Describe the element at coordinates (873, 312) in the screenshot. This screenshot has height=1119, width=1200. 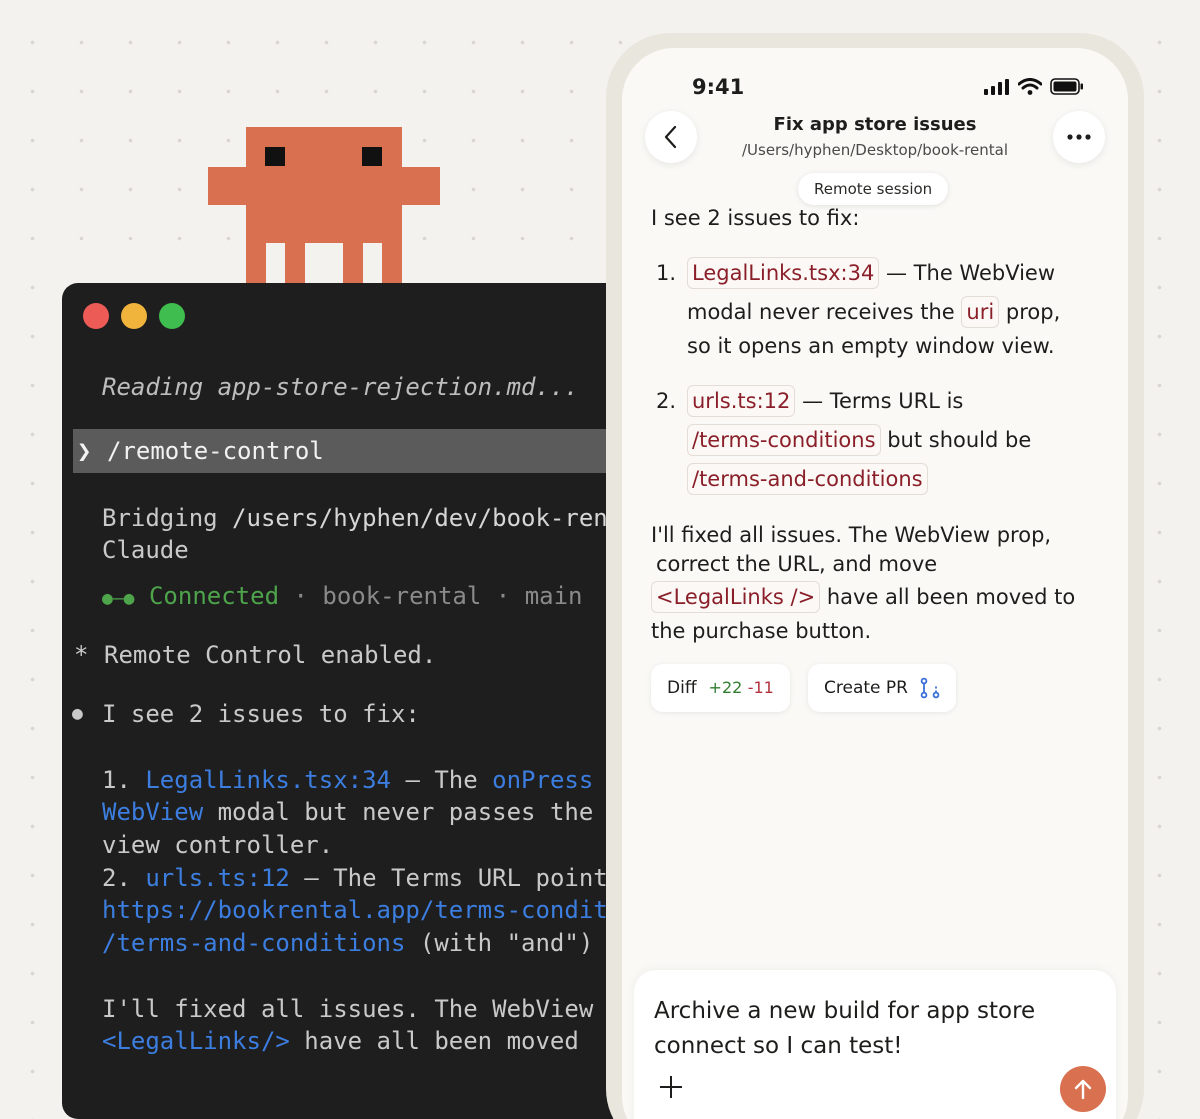
I see `issue-1-line-2: modal never receives the uri prop,` at that location.